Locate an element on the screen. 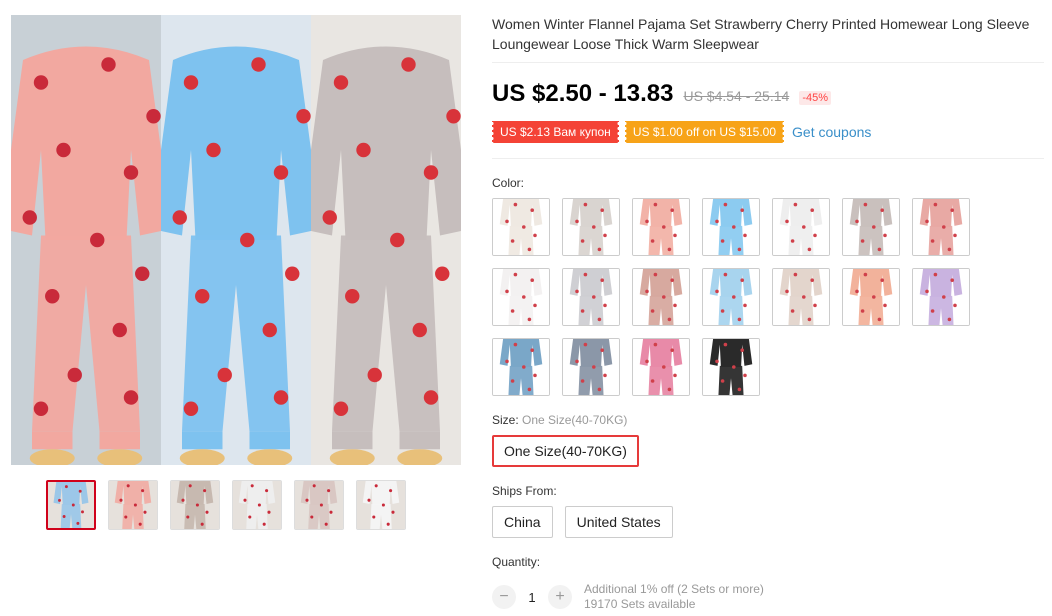 Image resolution: width=1052 pixels, height=616 pixels. original-price: US $4.54 - 25.14 is located at coordinates (736, 96).